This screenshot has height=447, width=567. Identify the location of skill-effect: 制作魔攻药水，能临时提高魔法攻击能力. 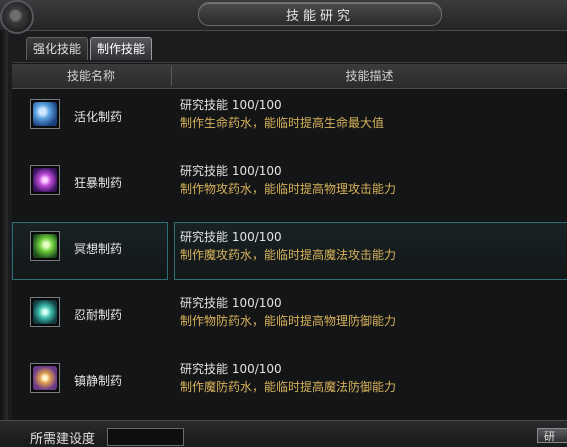
(288, 255).